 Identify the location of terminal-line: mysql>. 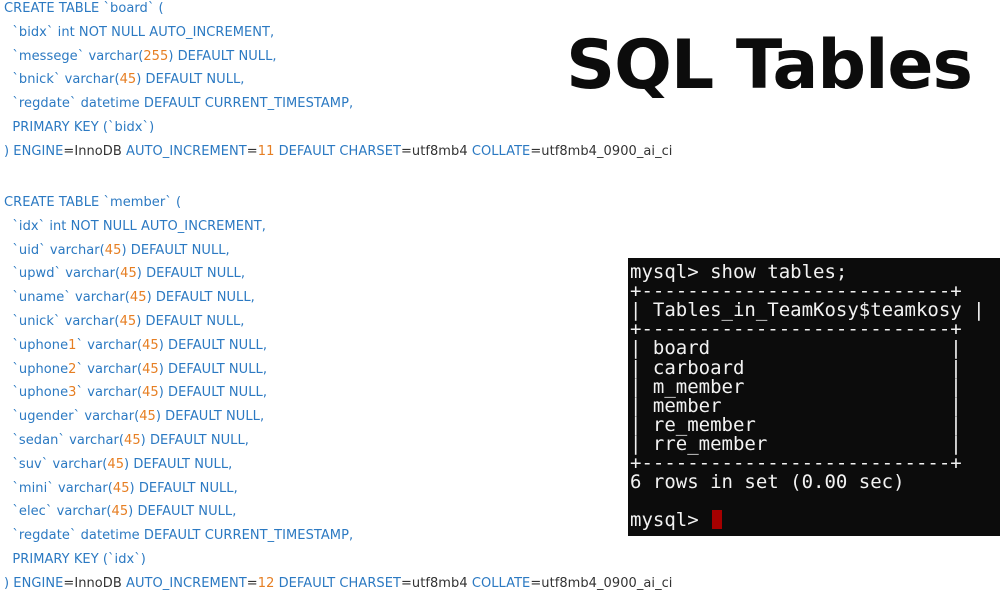
(676, 520).